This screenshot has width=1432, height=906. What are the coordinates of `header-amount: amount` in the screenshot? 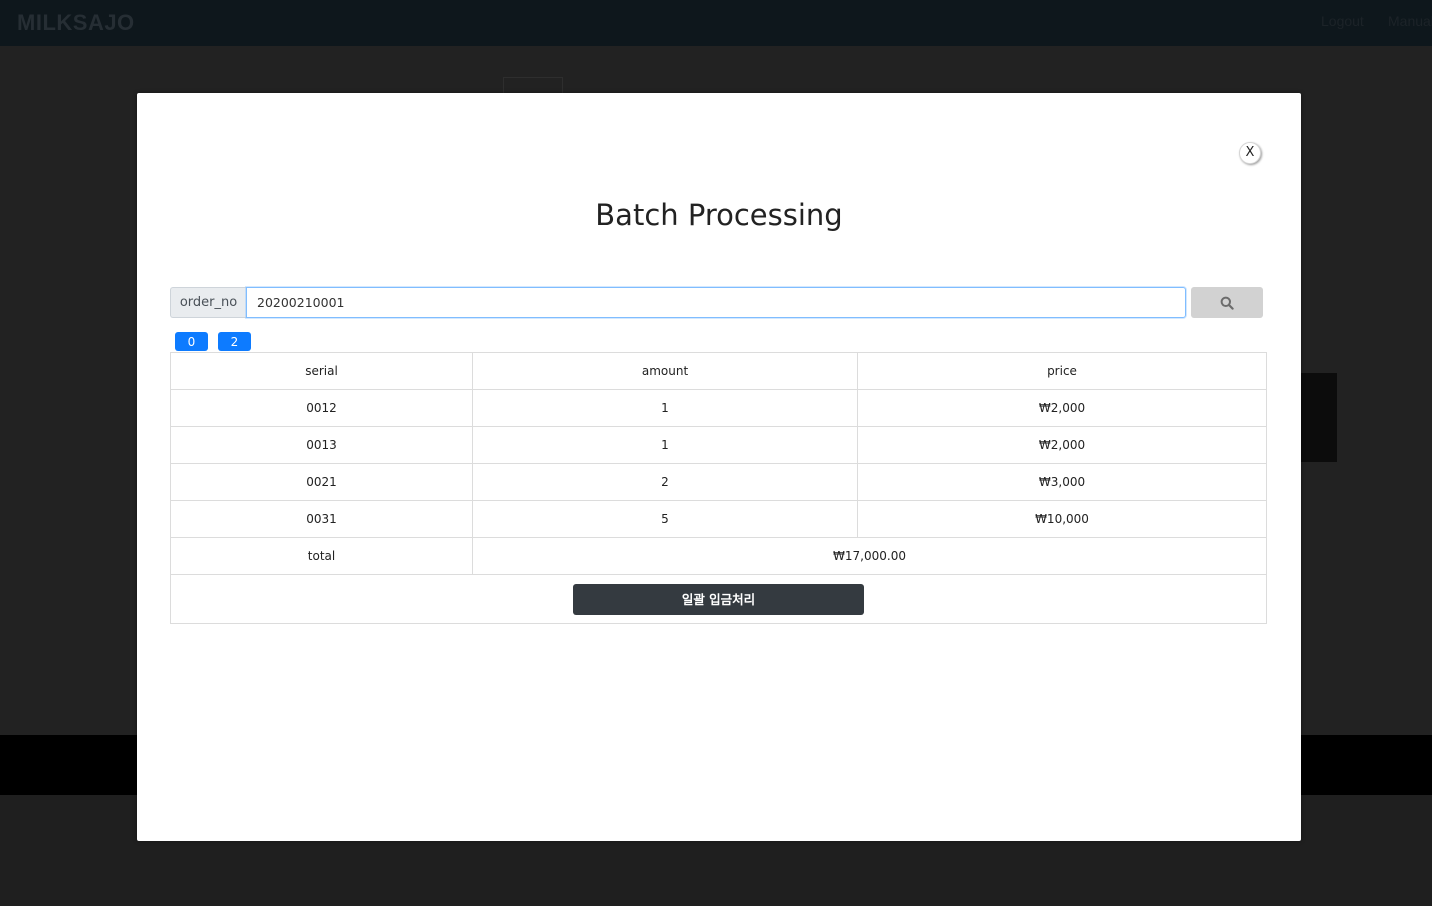 It's located at (665, 371).